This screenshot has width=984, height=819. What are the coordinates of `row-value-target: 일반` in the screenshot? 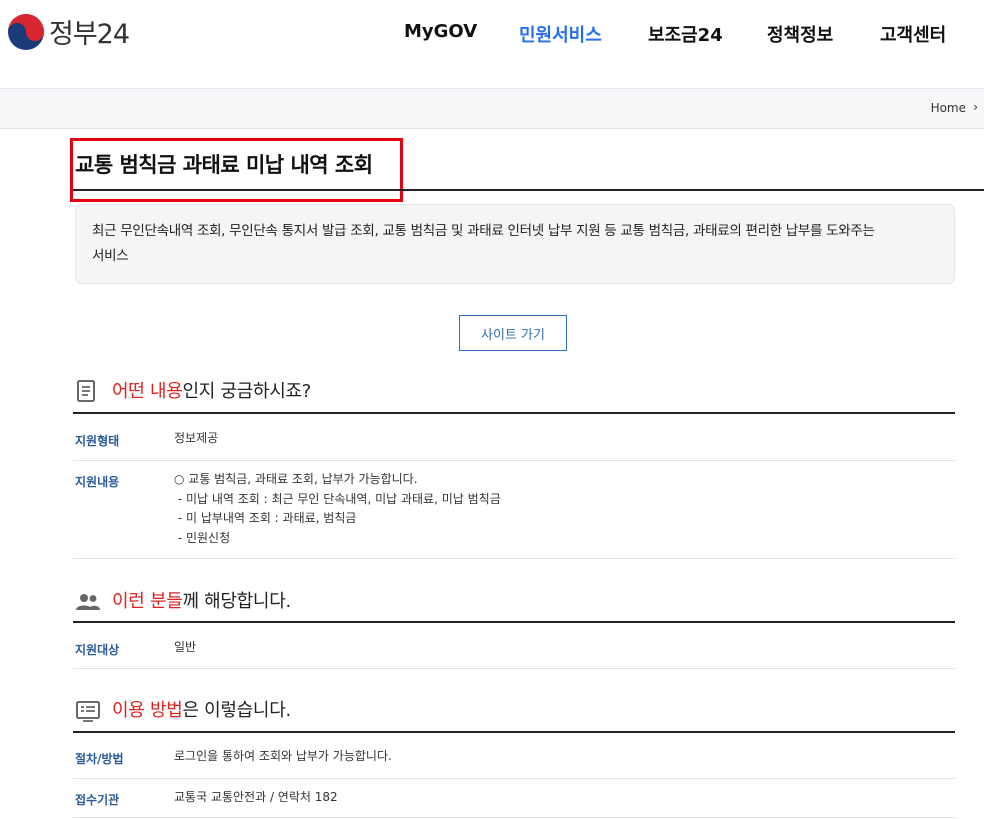 It's located at (185, 647).